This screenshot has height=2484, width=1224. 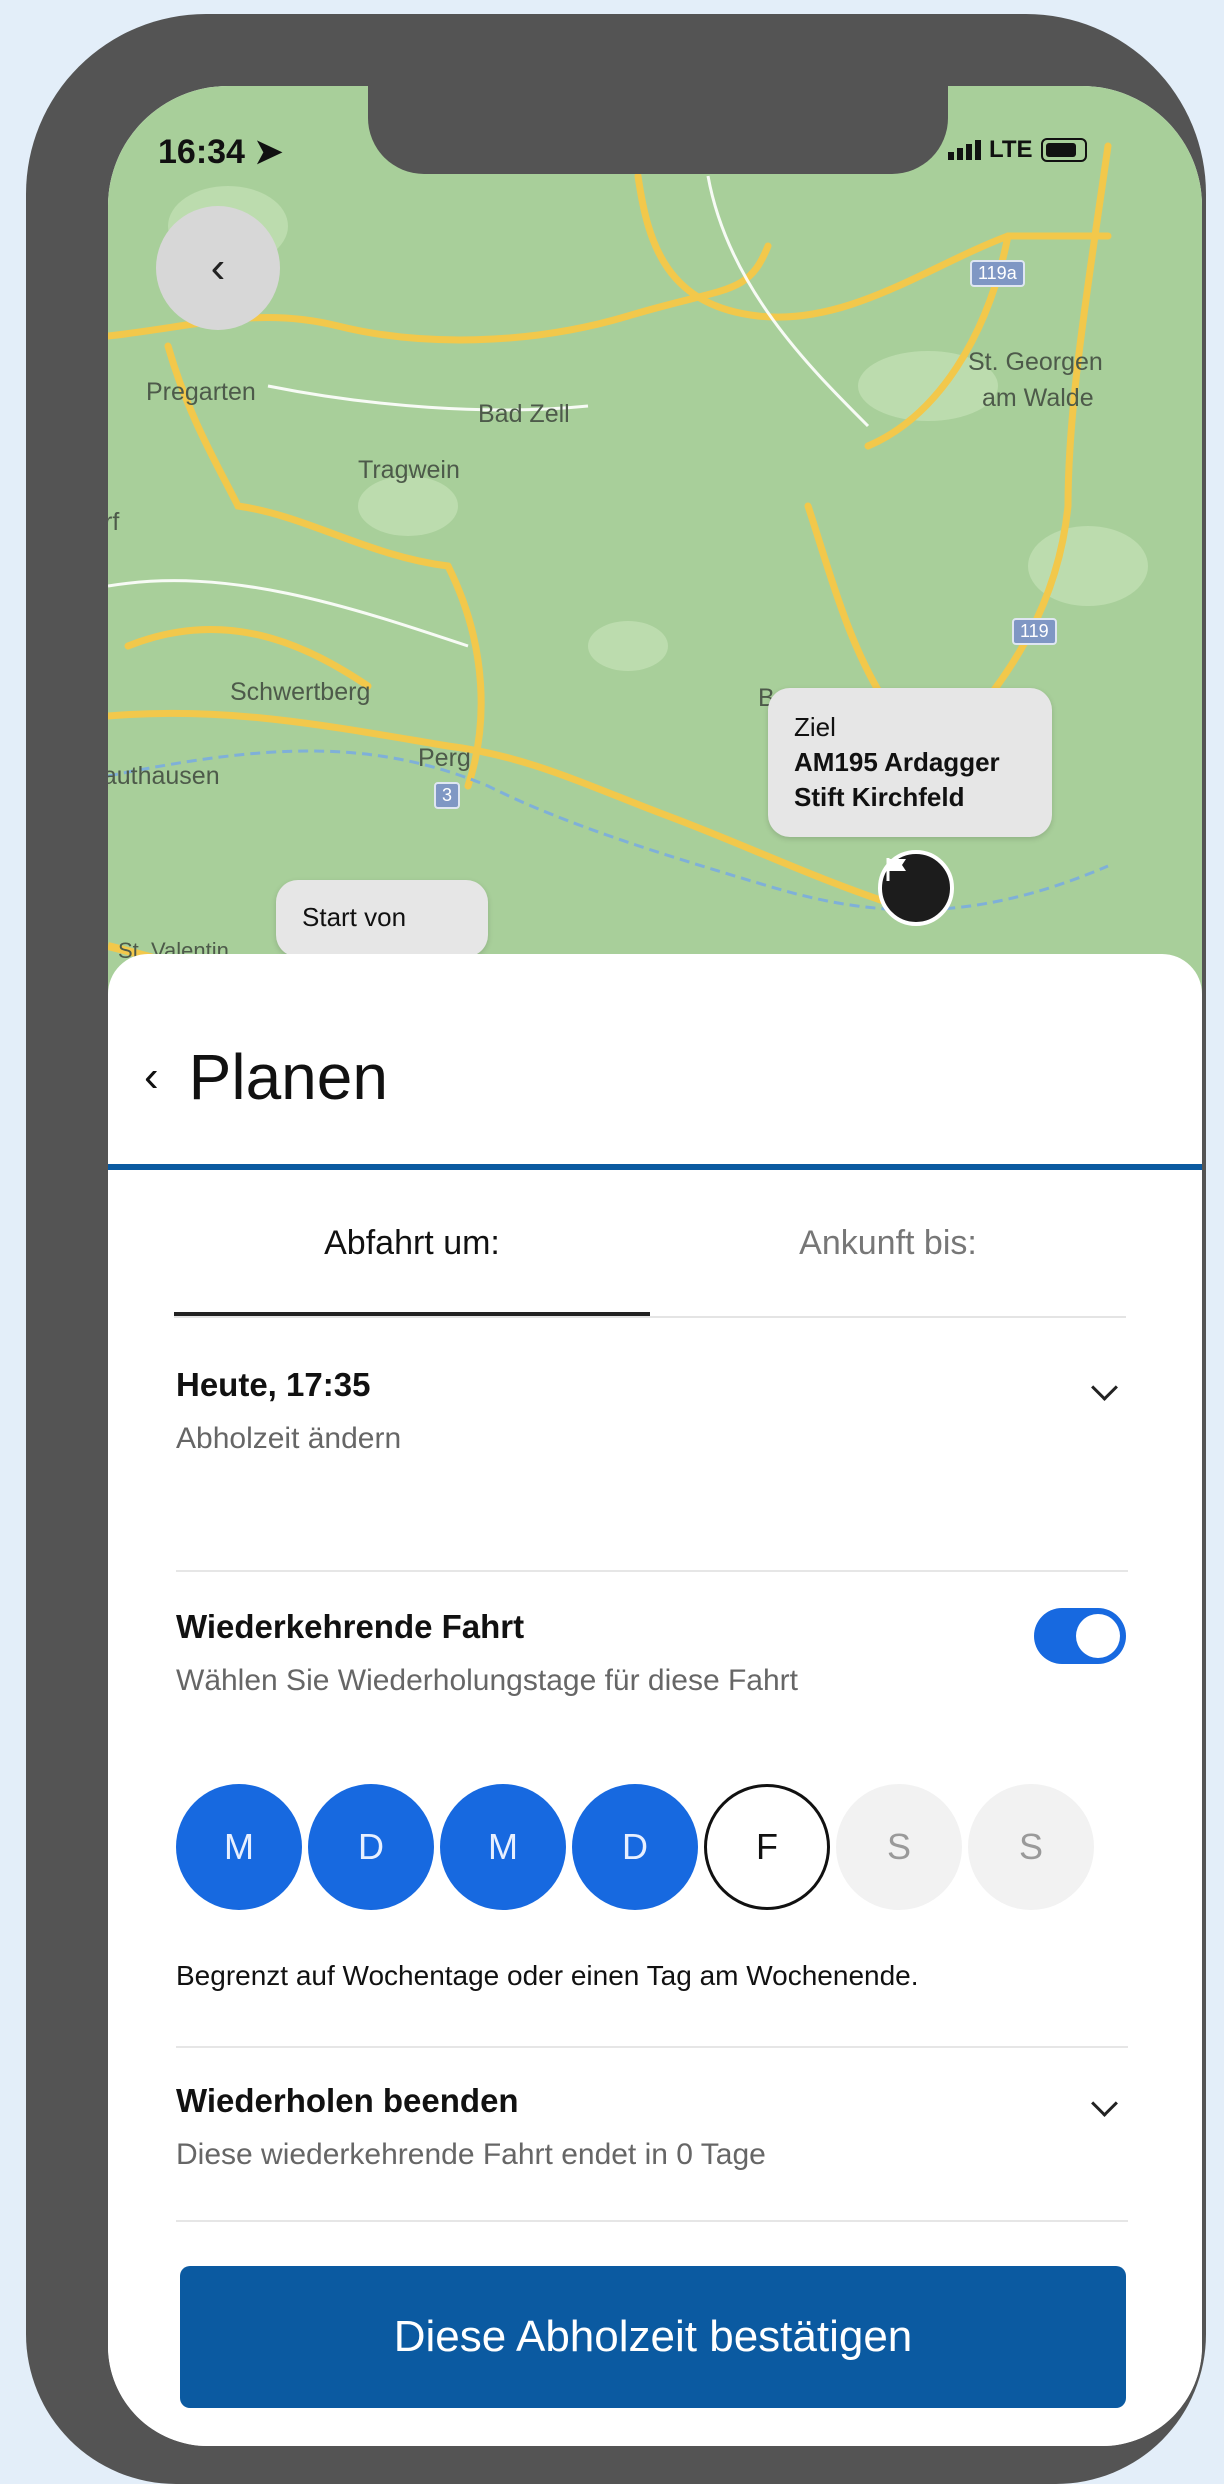 What do you see at coordinates (273, 1384) in the screenshot?
I see `pickup-time-title: Heute, 17:35` at bounding box center [273, 1384].